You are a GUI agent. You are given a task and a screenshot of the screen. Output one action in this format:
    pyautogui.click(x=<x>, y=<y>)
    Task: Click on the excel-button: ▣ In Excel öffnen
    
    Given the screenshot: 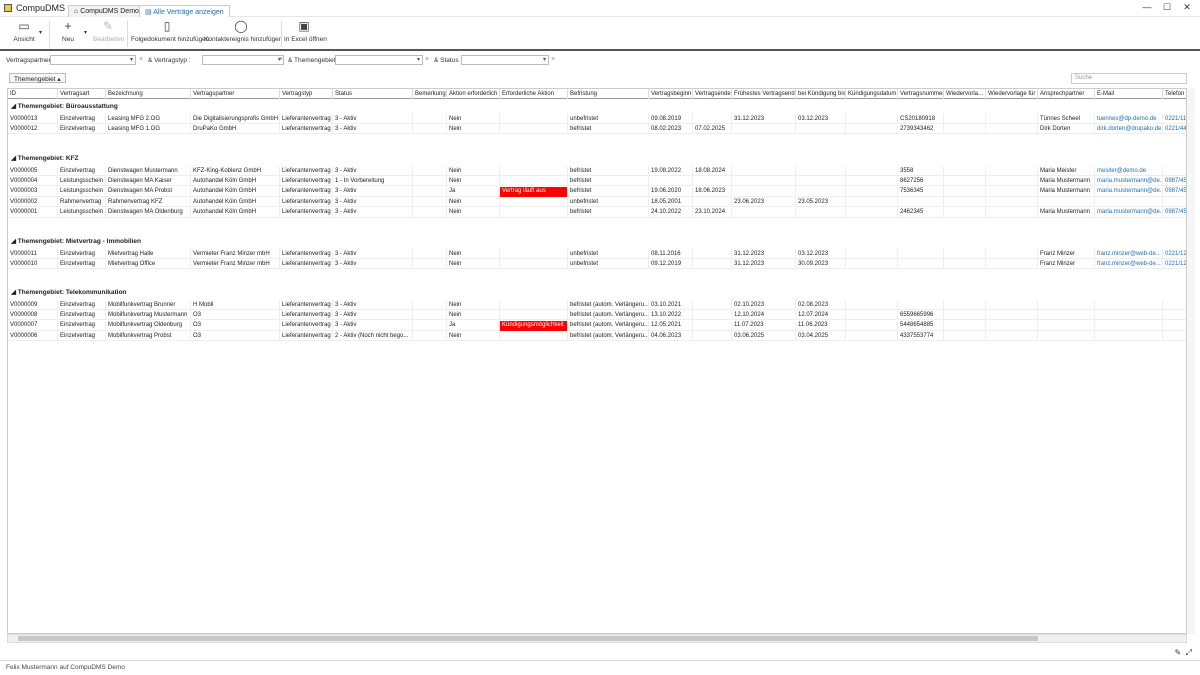 What is the action you would take?
    pyautogui.click(x=305, y=34)
    